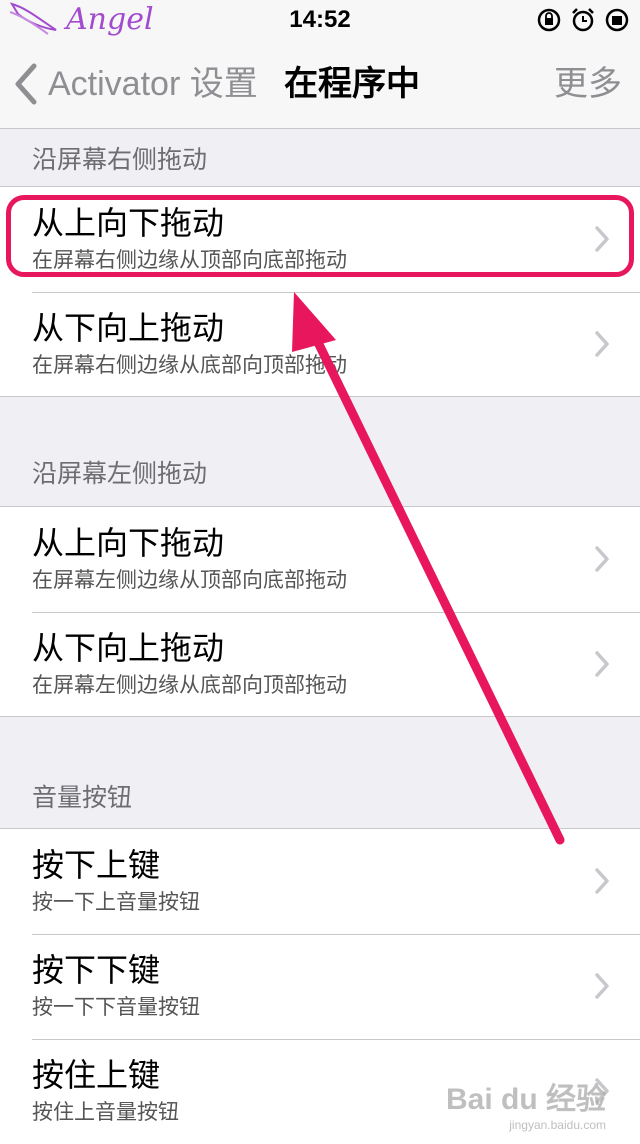  I want to click on back-label: Activator 设置, so click(153, 84).